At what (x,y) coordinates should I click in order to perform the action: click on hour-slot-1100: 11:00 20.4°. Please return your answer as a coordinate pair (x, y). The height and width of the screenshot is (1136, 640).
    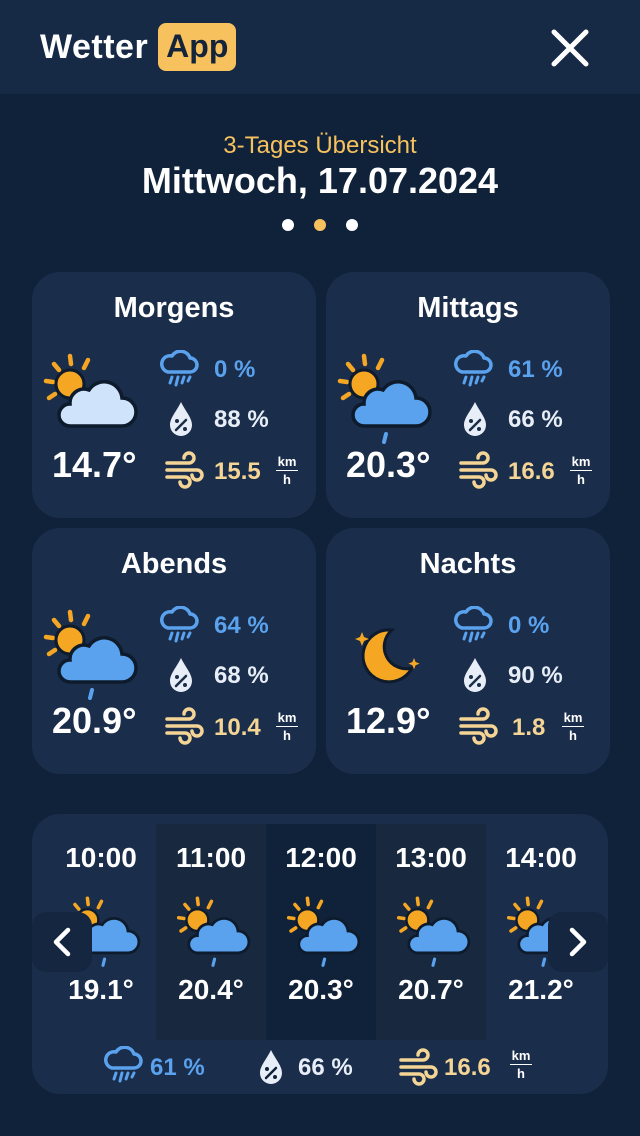
    Looking at the image, I should click on (211, 932).